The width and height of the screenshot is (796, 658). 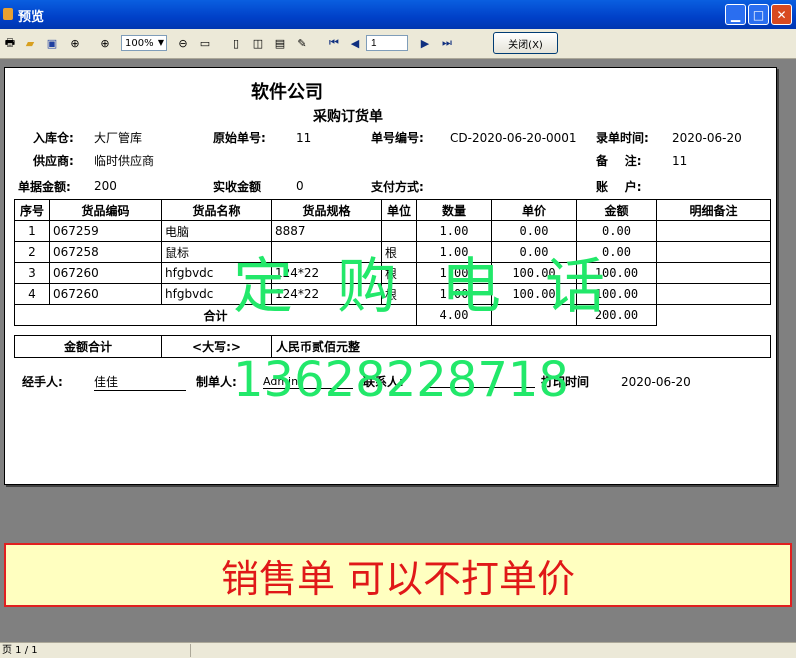 I want to click on entry-time-label: 录单时间:, so click(x=622, y=138).